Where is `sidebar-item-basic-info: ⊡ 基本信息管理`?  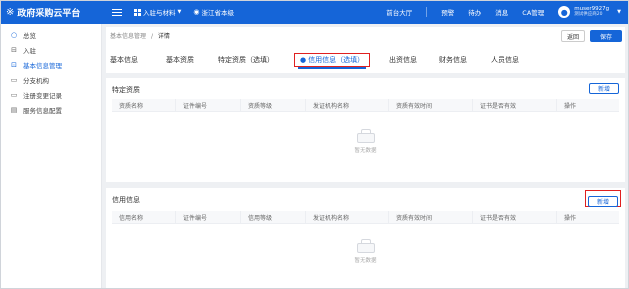 sidebar-item-basic-info: ⊡ 基本信息管理 is located at coordinates (50, 64).